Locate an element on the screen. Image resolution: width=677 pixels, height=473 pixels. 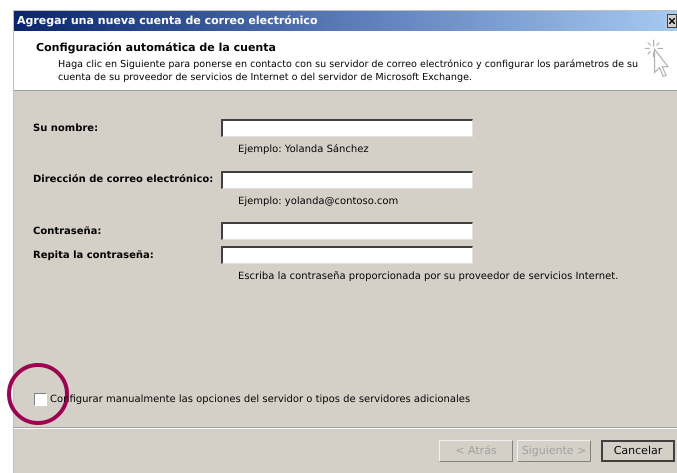
field-label: Su nombre: is located at coordinates (66, 129).